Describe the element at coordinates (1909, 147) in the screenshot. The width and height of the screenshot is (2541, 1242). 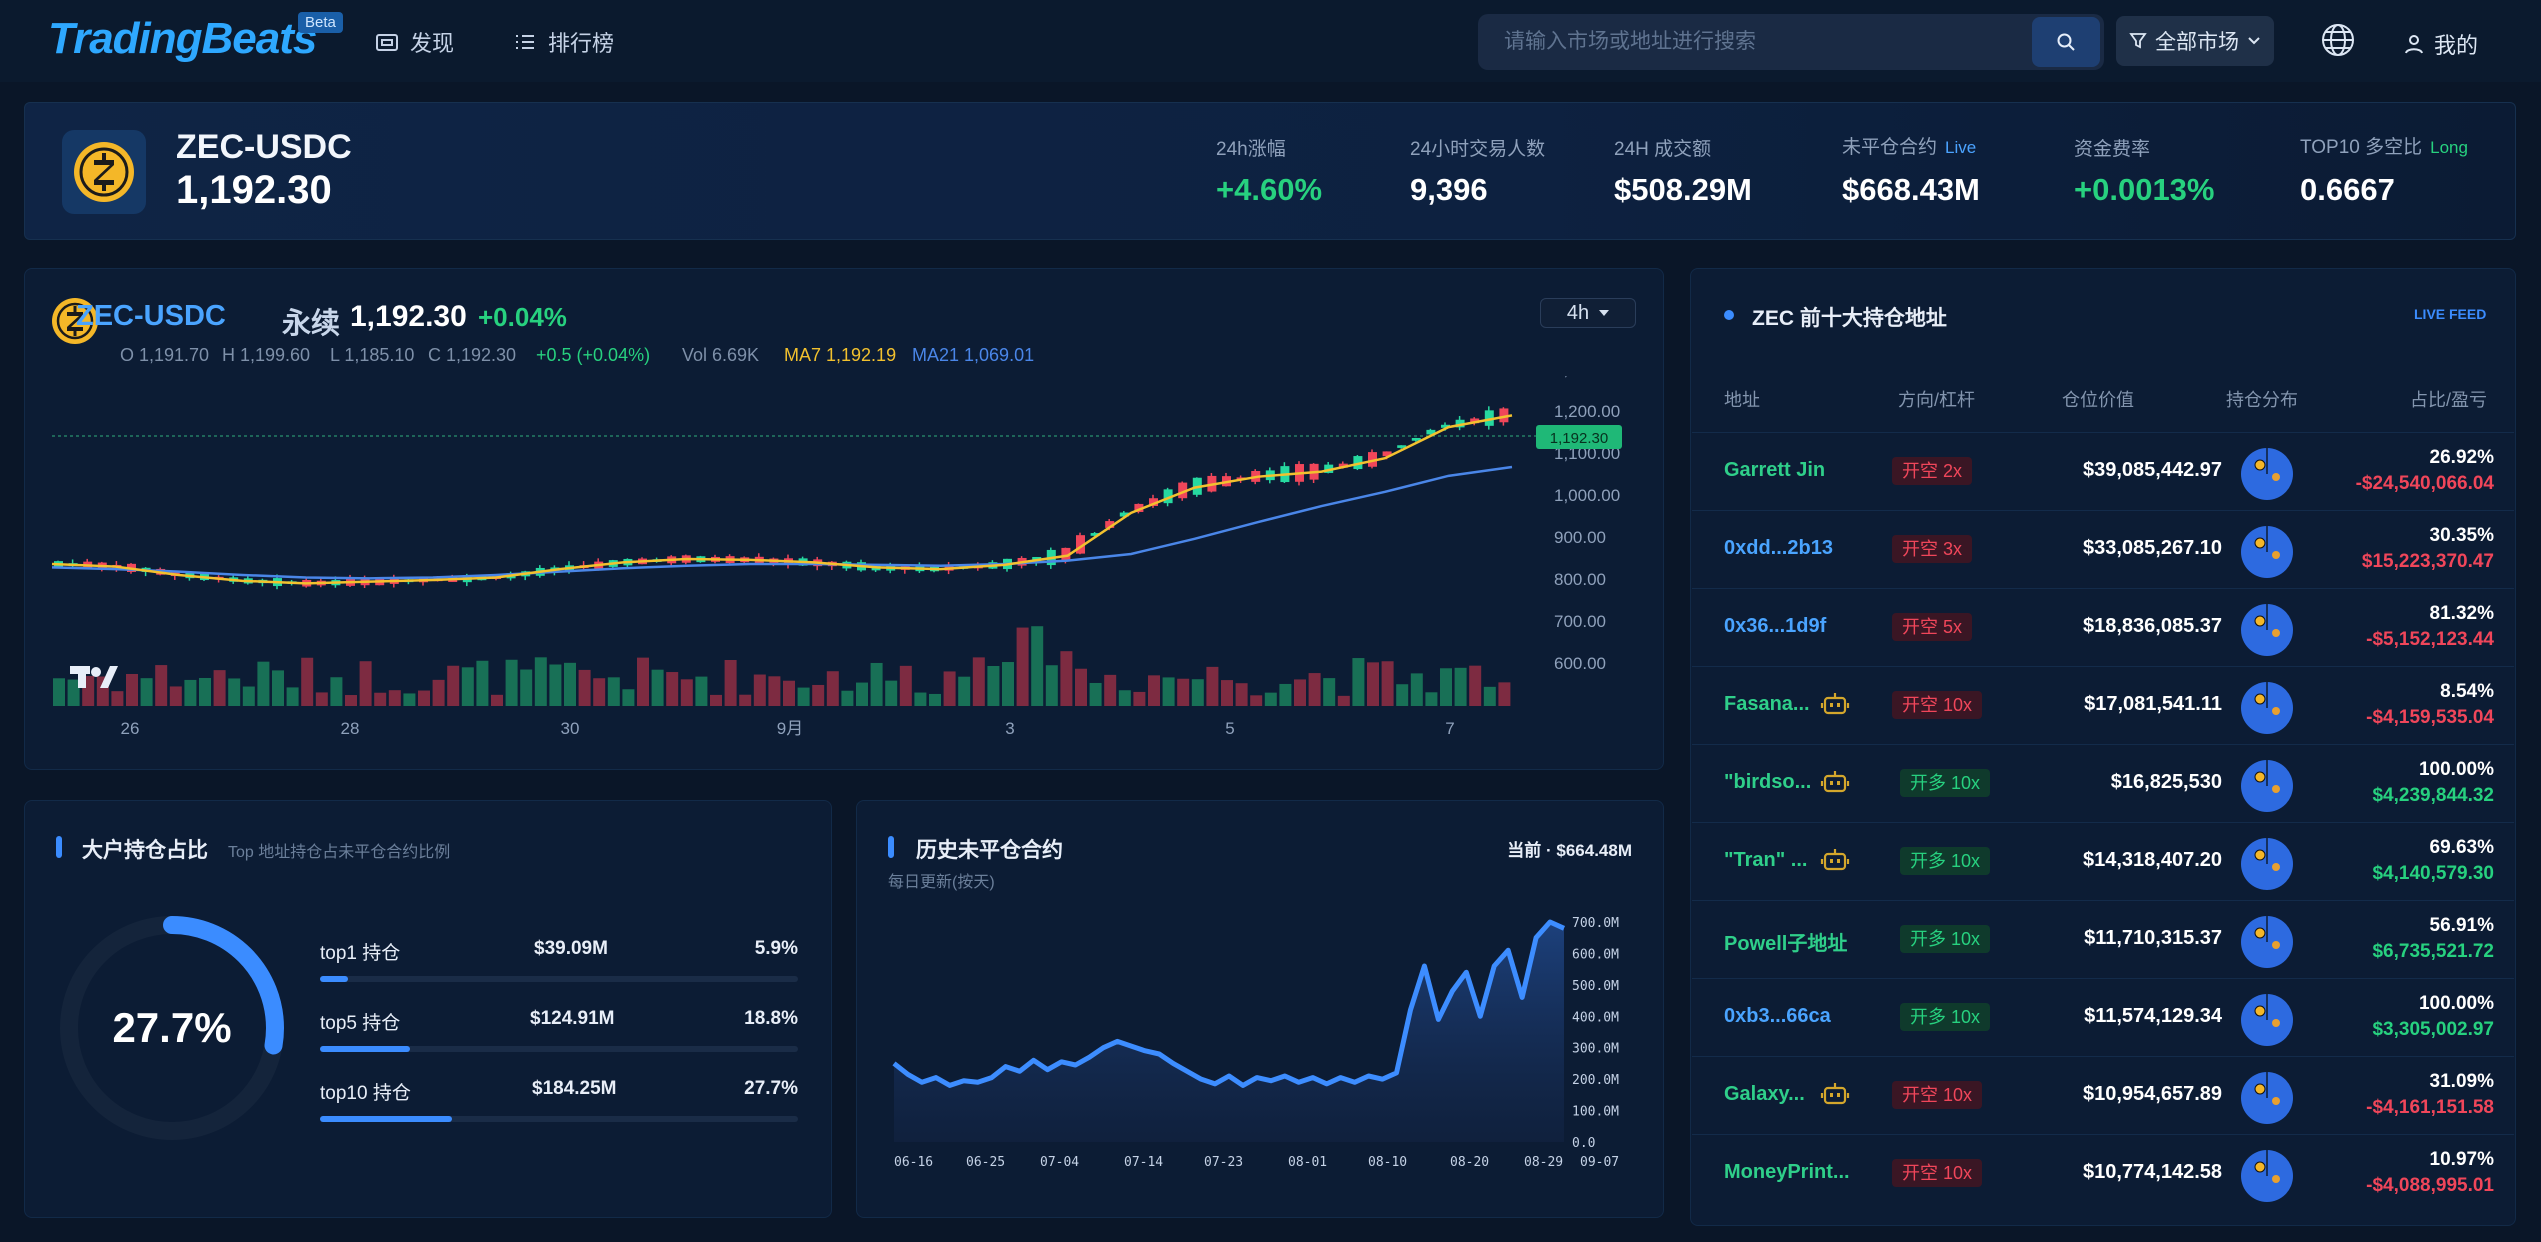
I see `stat-oi-label: 未平仓合约 Live` at that location.